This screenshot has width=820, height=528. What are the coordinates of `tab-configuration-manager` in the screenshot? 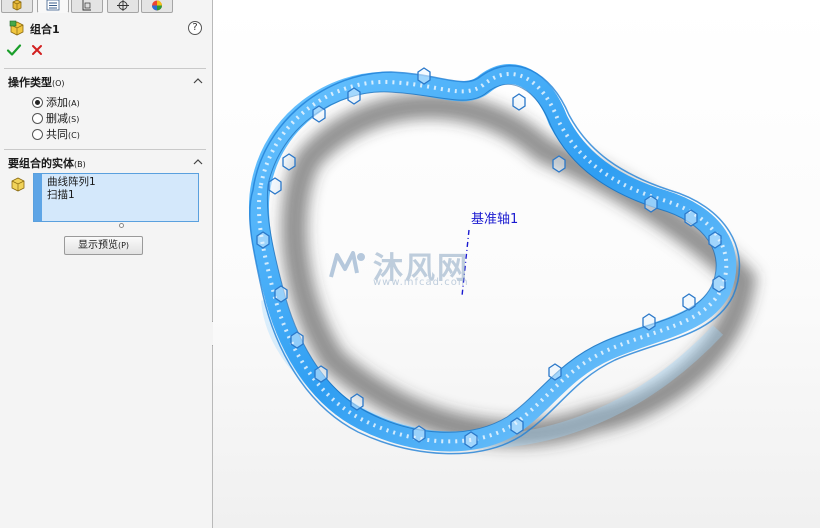 It's located at (87, 6).